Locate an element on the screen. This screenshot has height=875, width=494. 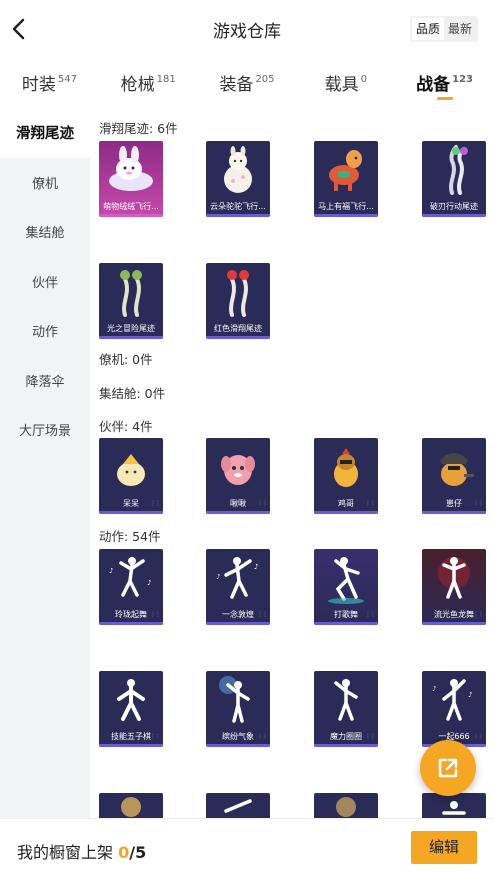
rooster-art is located at coordinates (346, 467).